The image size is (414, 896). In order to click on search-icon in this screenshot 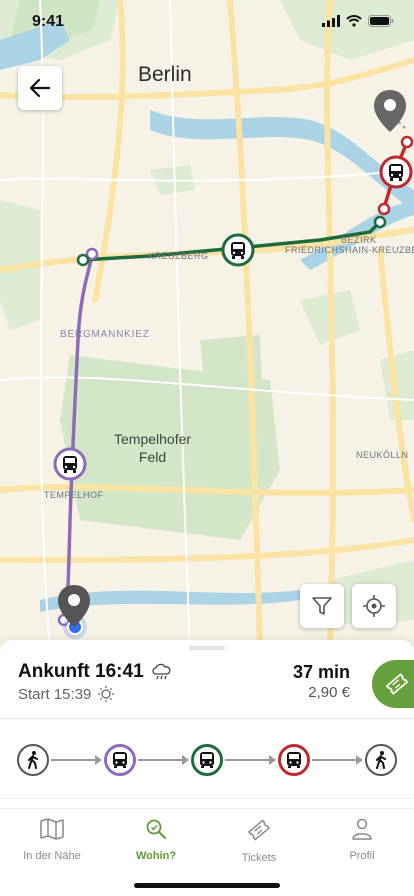, I will do `click(156, 829)`.